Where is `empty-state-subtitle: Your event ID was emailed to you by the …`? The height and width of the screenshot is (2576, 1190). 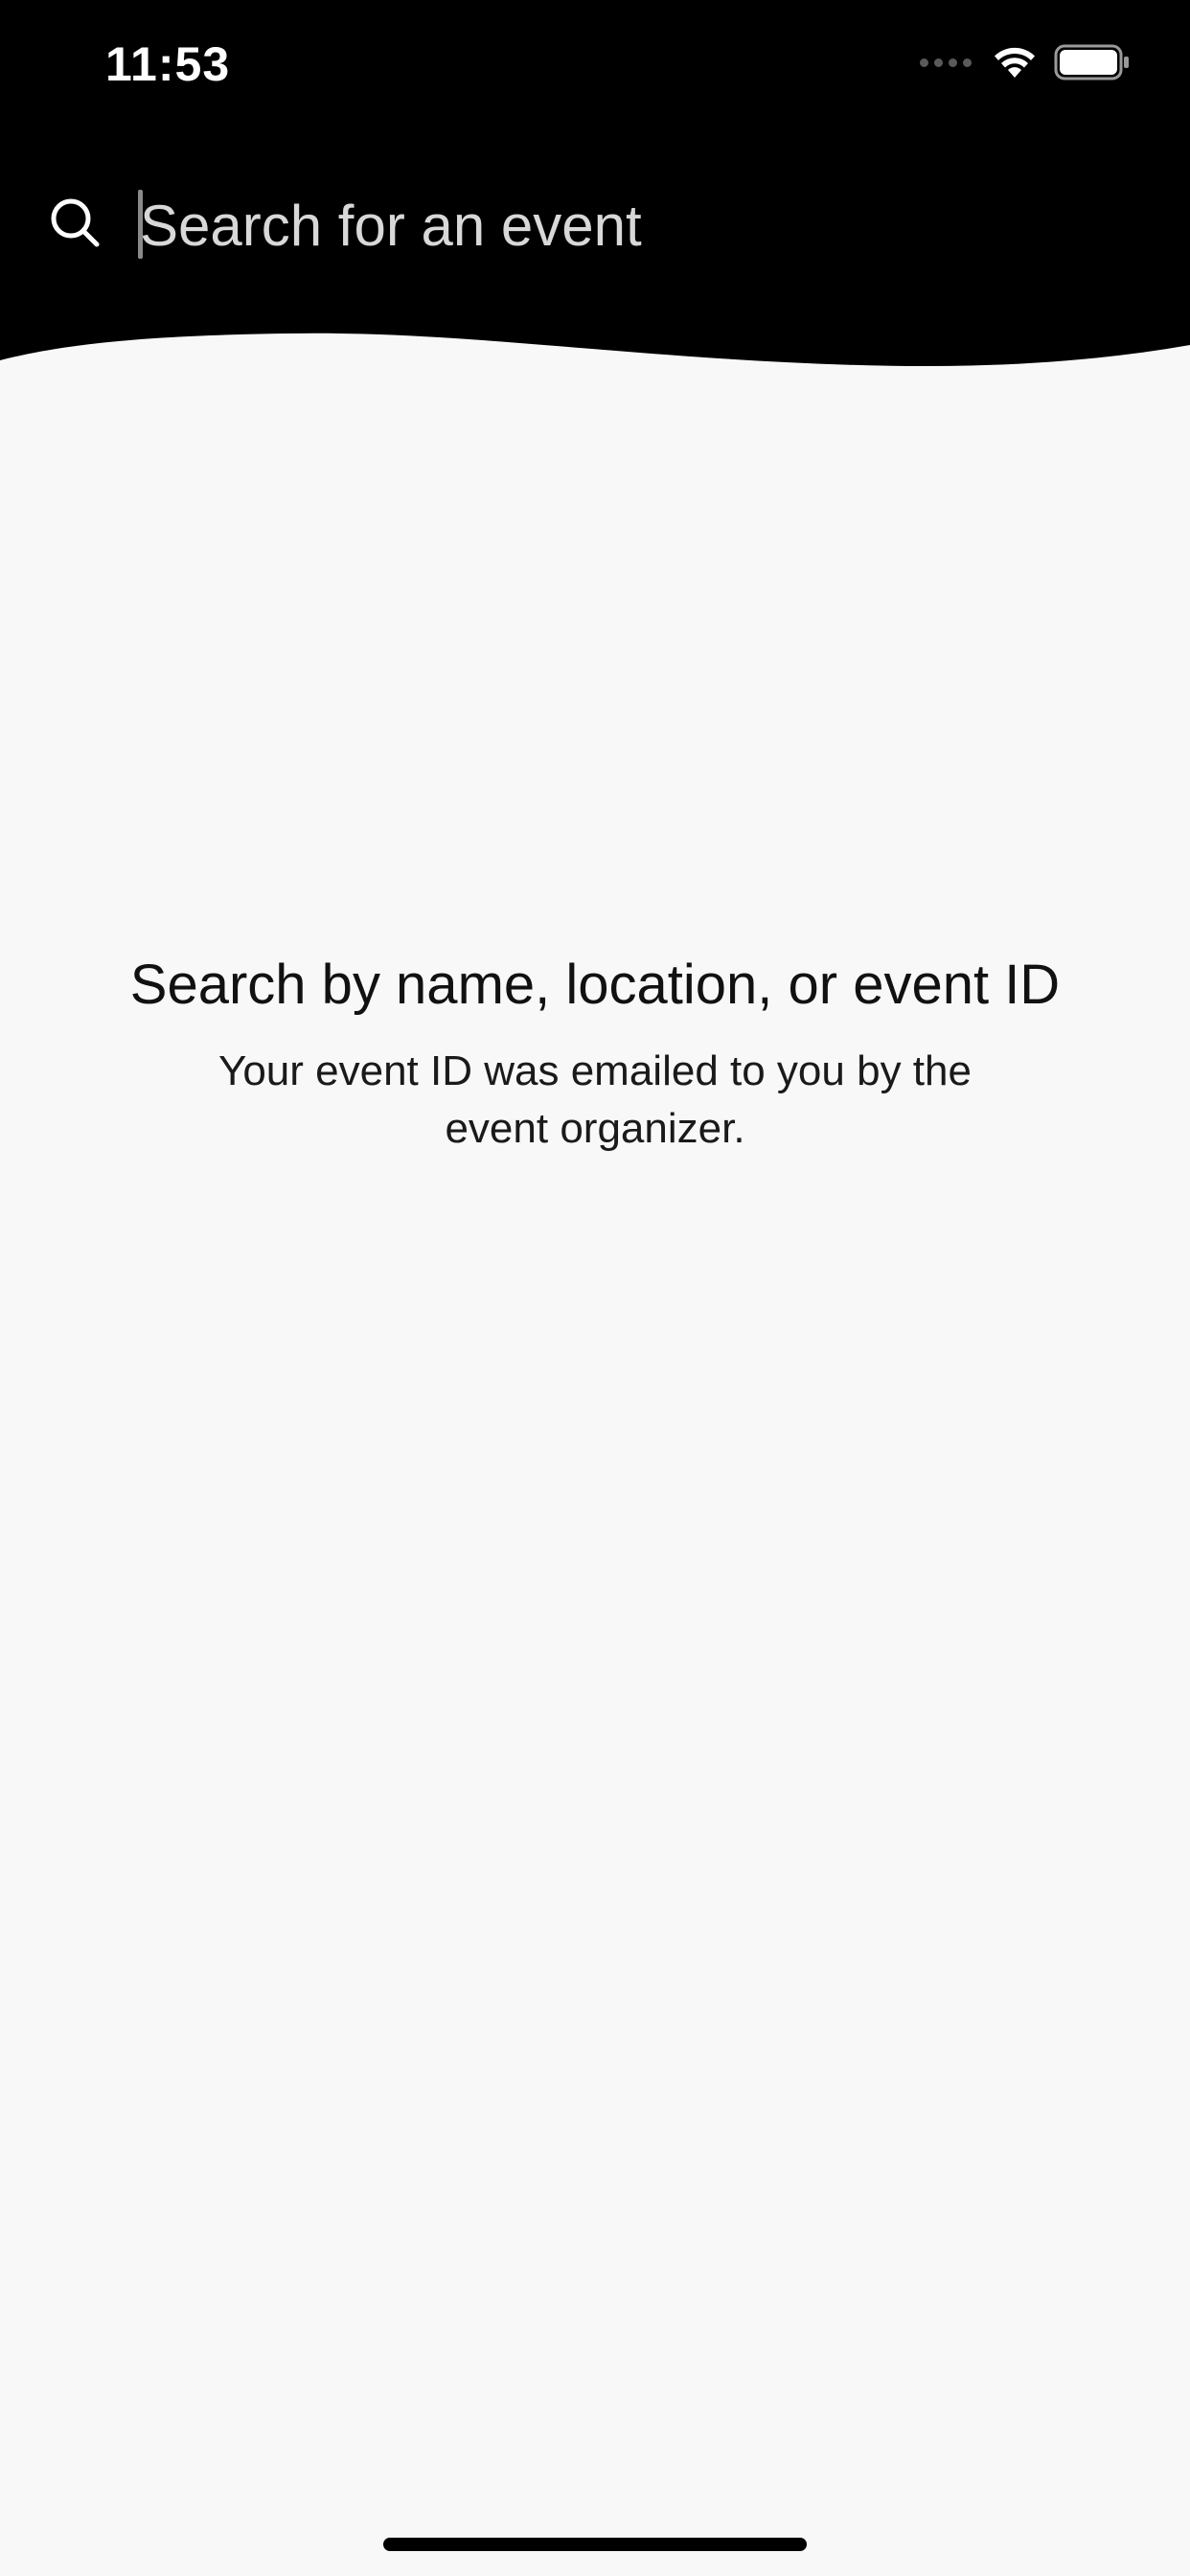 empty-state-subtitle: Your event ID was emailed to you by the … is located at coordinates (595, 1099).